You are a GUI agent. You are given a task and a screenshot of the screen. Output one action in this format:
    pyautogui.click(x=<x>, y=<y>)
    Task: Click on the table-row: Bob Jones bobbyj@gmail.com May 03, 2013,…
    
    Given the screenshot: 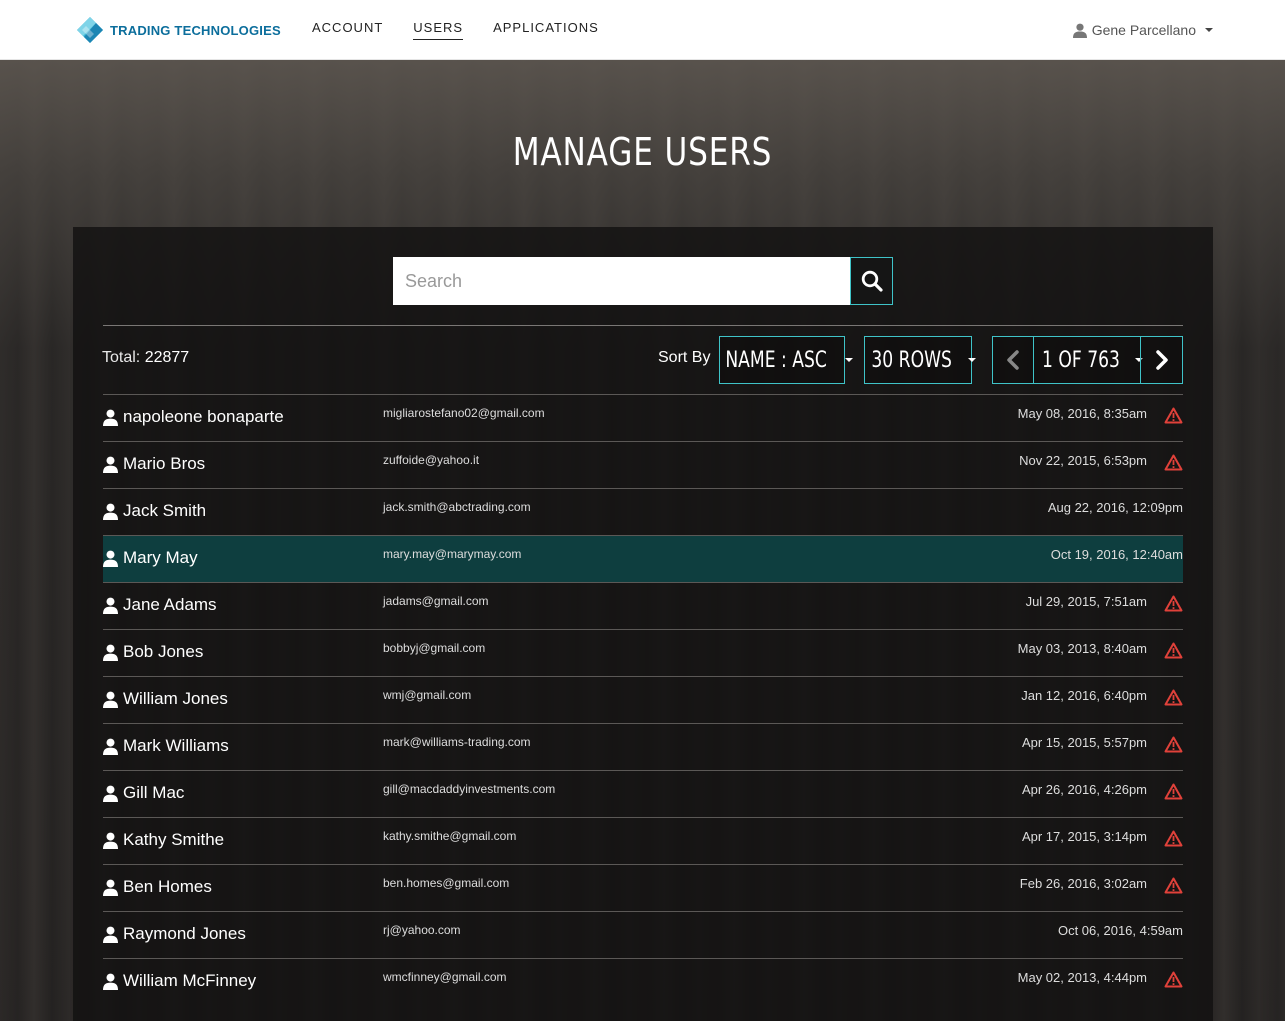 What is the action you would take?
    pyautogui.click(x=643, y=652)
    